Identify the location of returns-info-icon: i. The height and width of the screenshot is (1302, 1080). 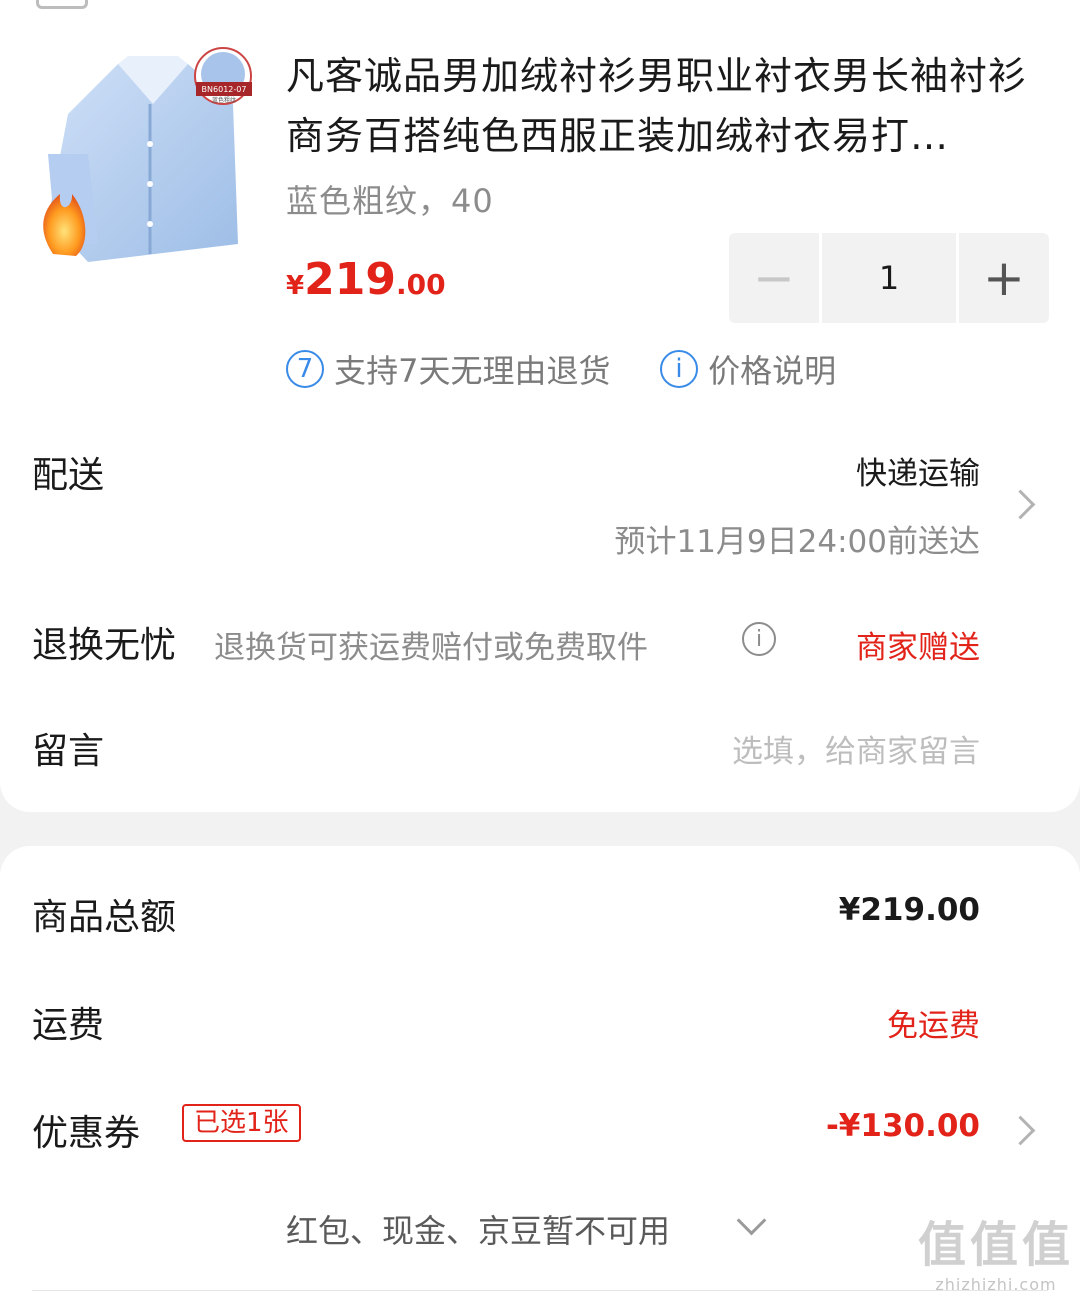
(759, 639).